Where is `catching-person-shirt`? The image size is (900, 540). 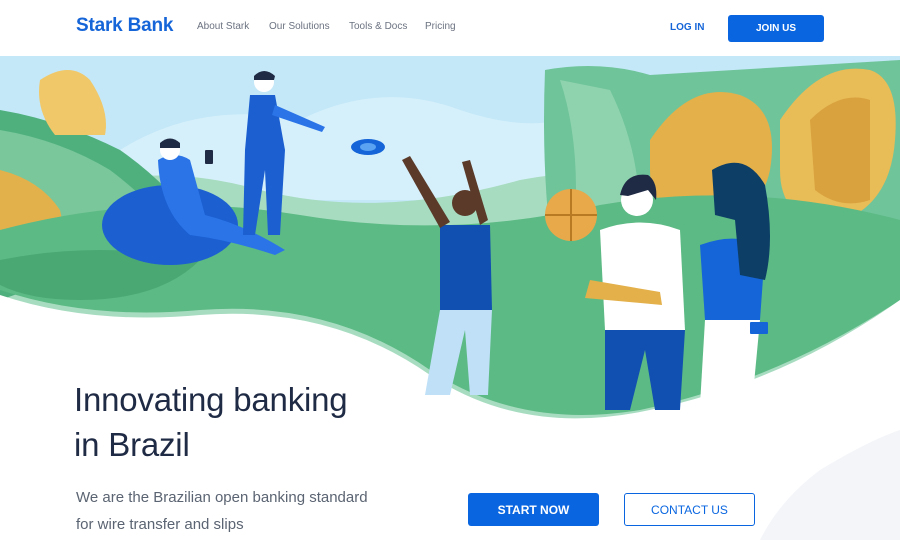 catching-person-shirt is located at coordinates (466, 267).